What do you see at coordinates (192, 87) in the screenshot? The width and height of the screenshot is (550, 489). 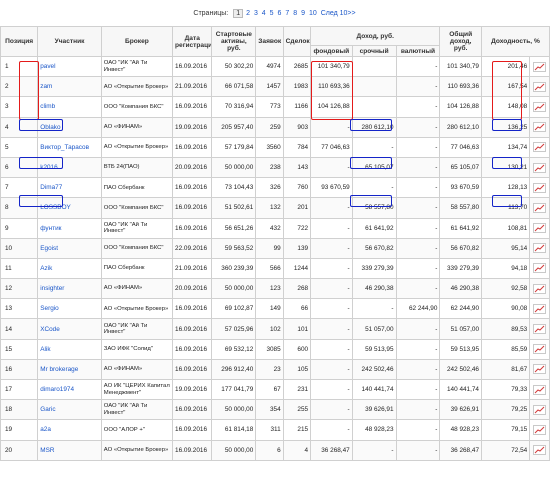 I see `reg-date-cell: 21.09.2016` at bounding box center [192, 87].